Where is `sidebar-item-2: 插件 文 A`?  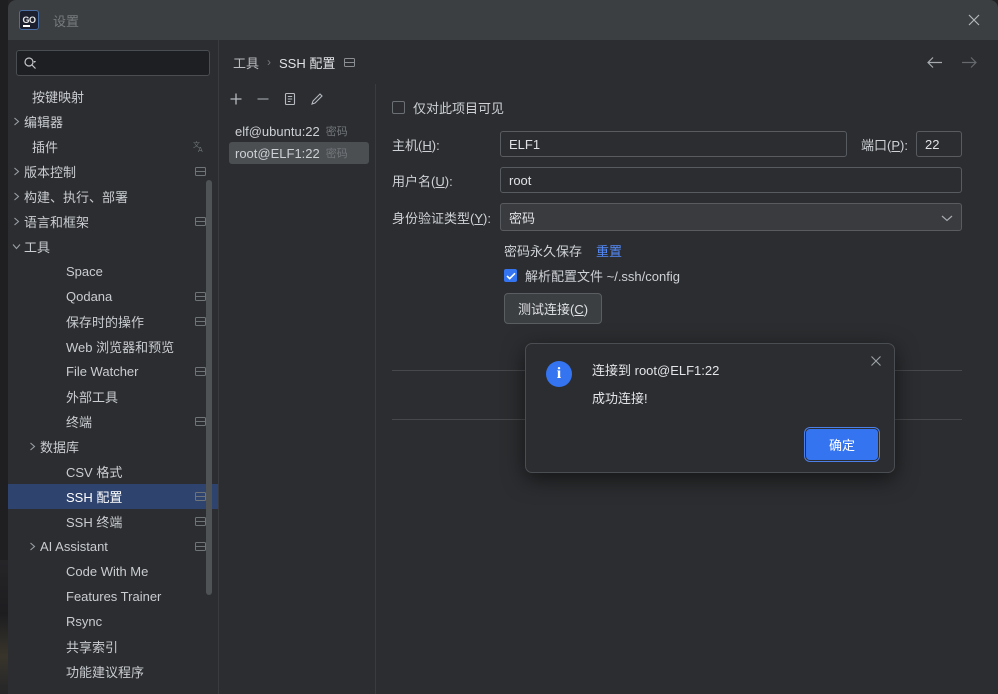
sidebar-item-2: 插件 文 A is located at coordinates (113, 146).